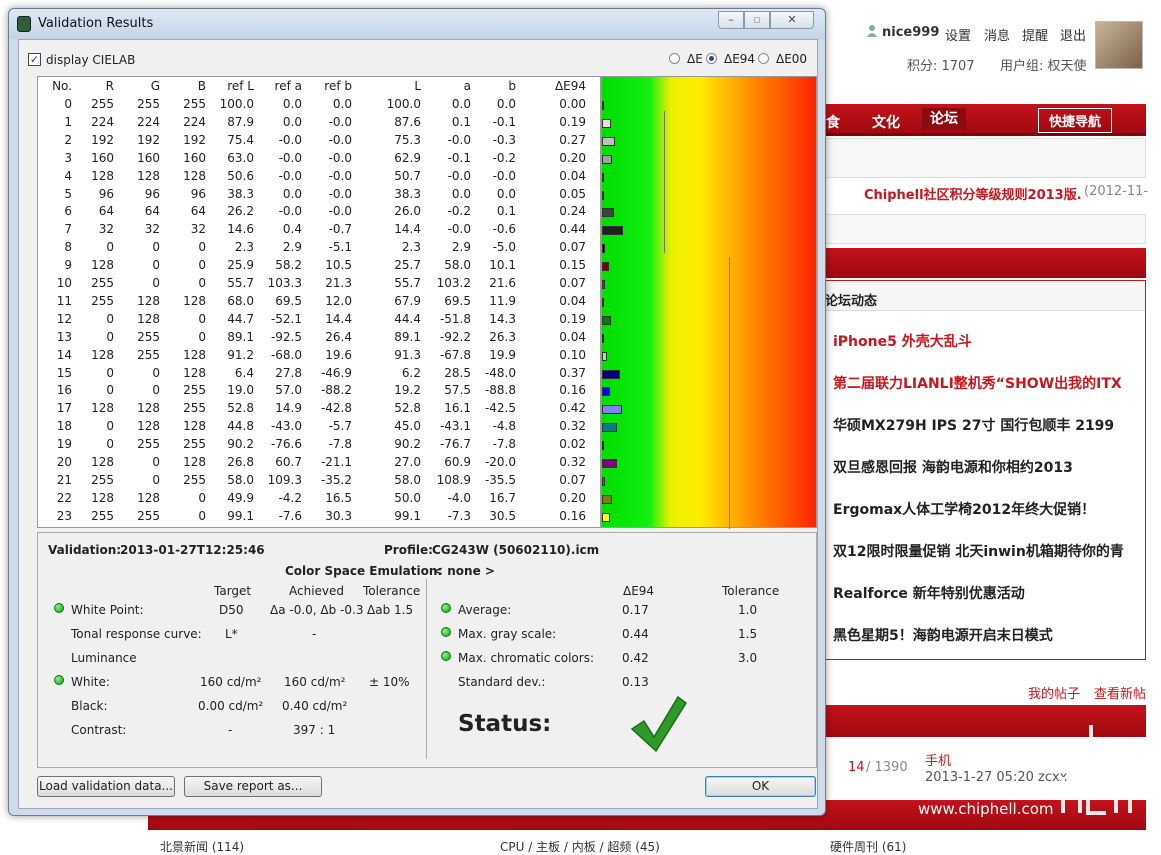 This screenshot has width=1161, height=855. I want to click on table-cell: 0.20, so click(572, 157).